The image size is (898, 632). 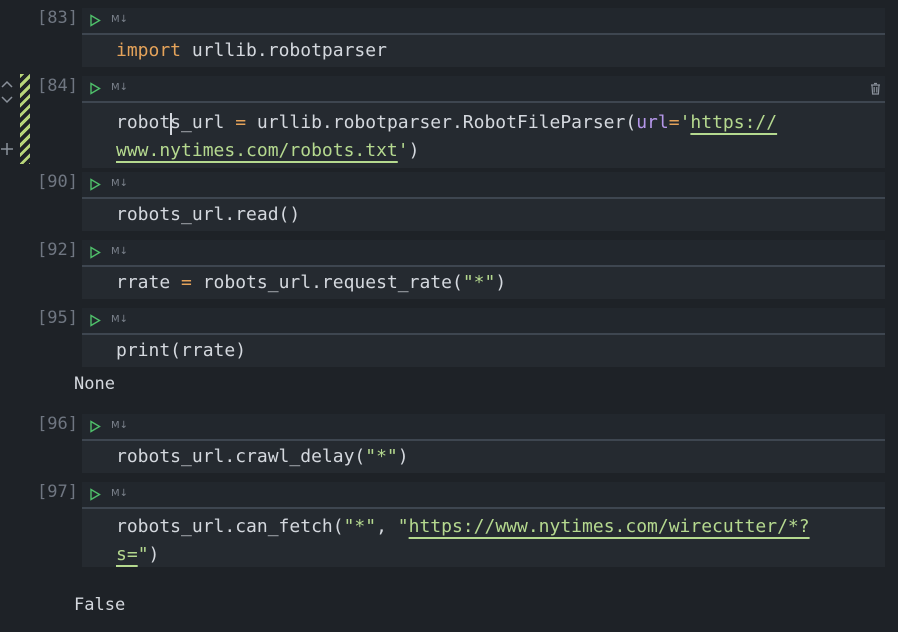 What do you see at coordinates (733, 122) in the screenshot?
I see `url-link: https://` at bounding box center [733, 122].